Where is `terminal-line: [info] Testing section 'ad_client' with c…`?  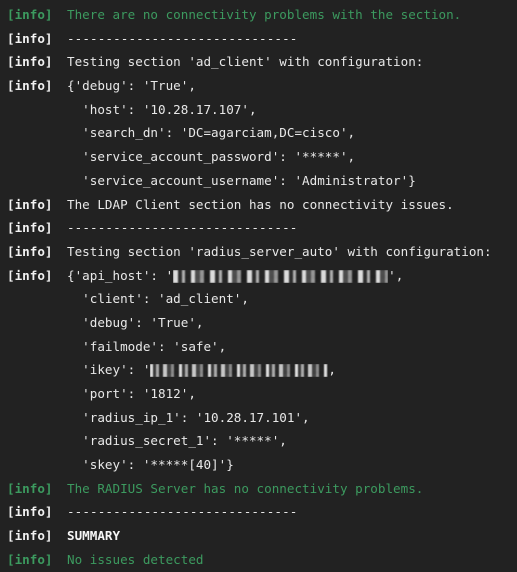
terminal-line: [info] Testing section 'ad_client' with c… is located at coordinates (262, 62).